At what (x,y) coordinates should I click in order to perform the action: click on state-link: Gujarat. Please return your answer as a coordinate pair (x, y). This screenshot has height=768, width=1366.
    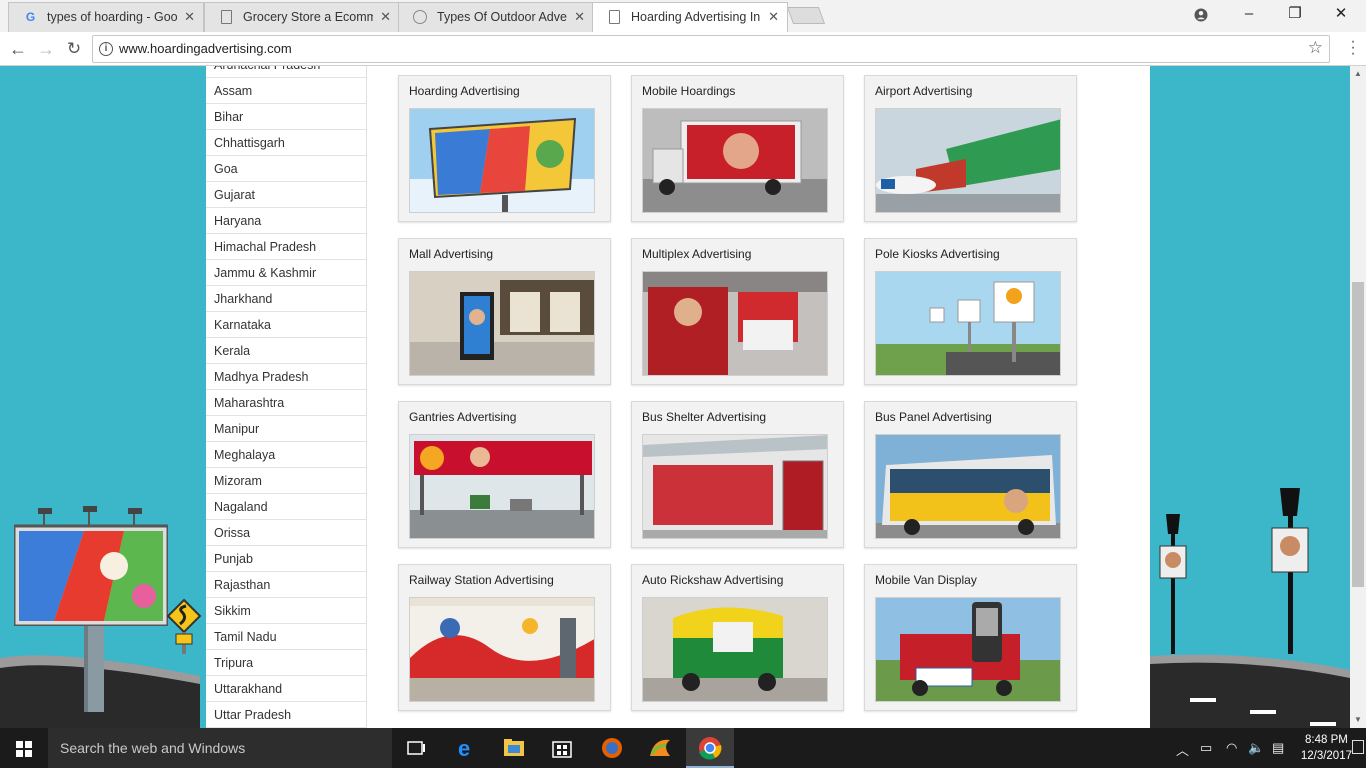
    Looking at the image, I should click on (286, 195).